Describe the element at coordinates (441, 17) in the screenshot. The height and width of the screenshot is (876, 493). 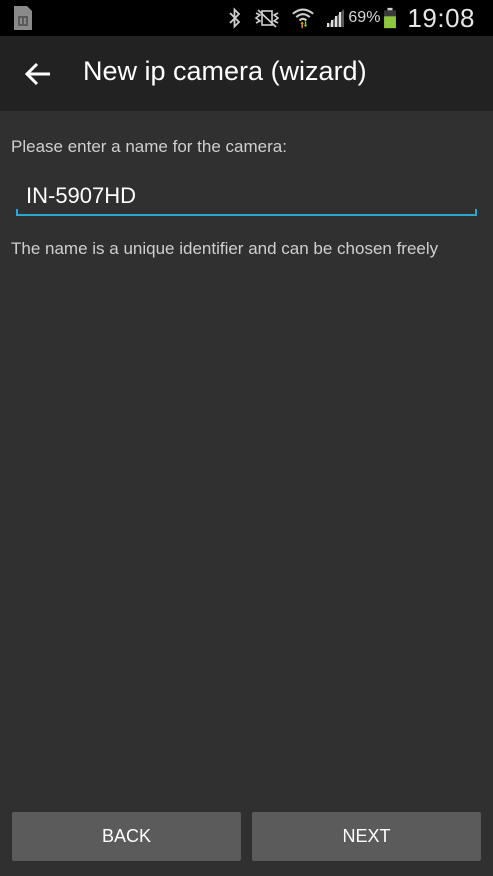
I see `clock: 19:08` at that location.